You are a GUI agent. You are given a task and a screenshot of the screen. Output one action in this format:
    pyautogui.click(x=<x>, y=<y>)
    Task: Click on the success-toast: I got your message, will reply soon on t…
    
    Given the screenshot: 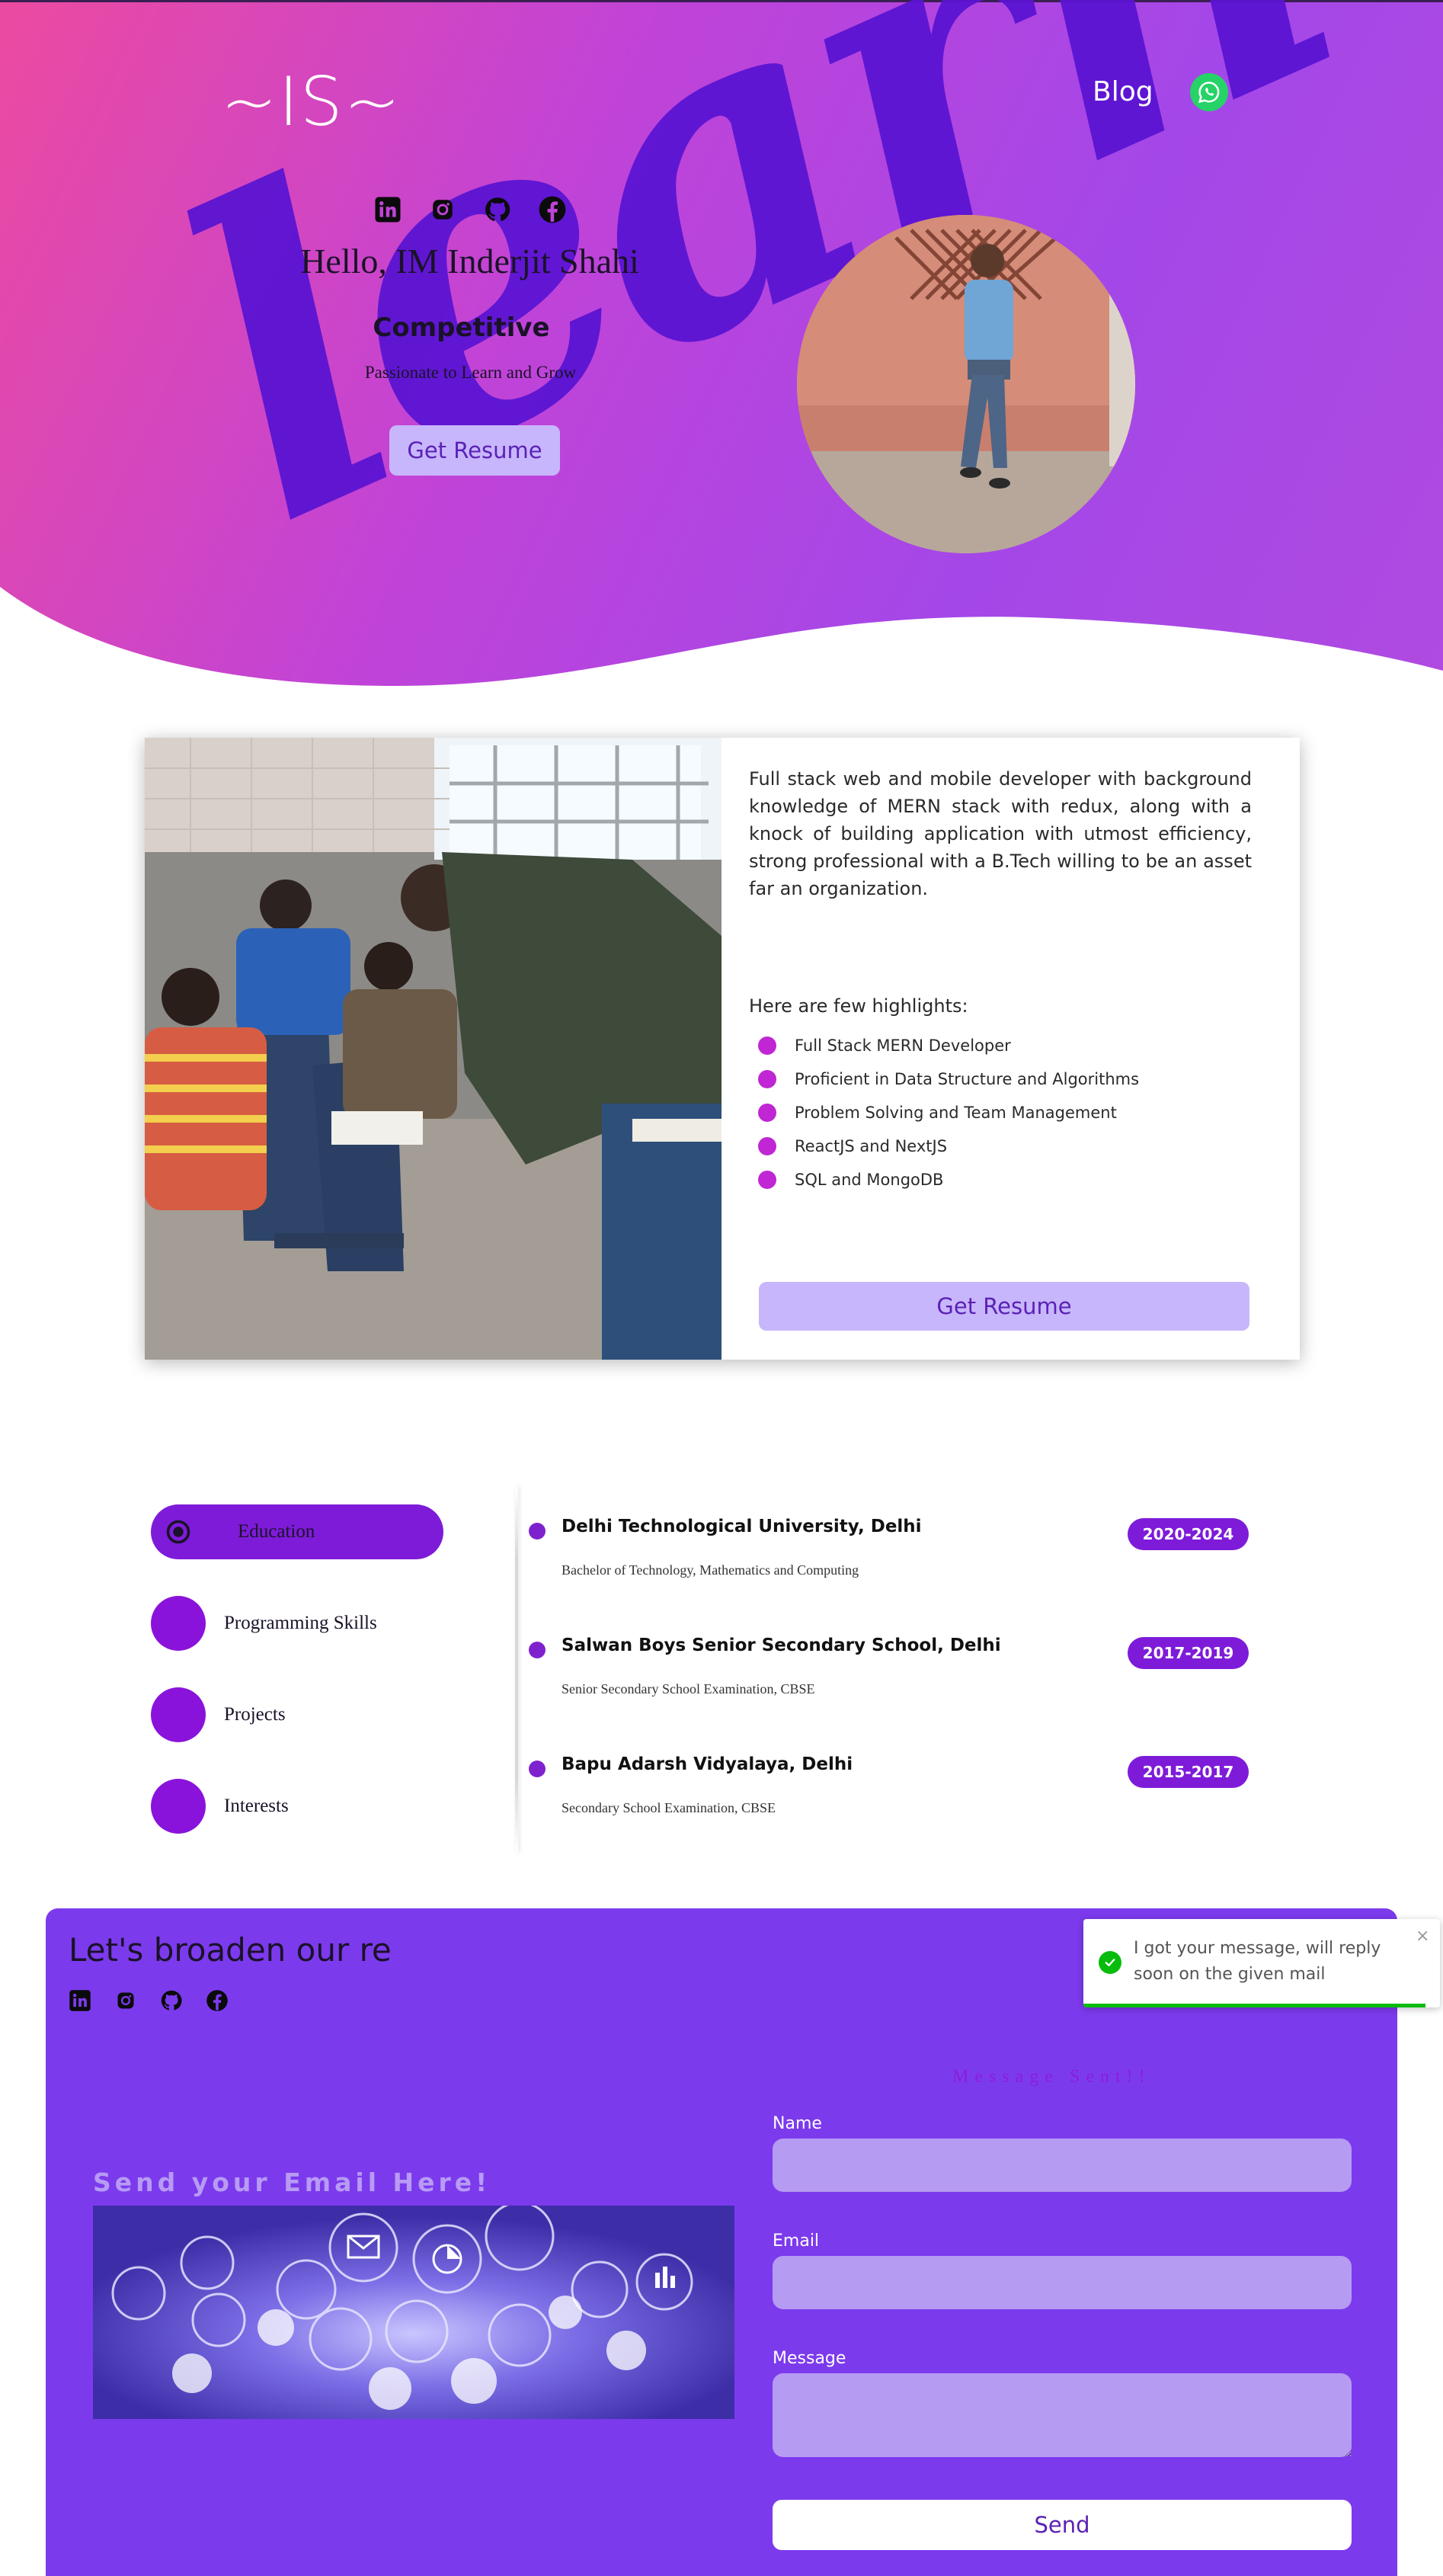 What is the action you would take?
    pyautogui.click(x=1261, y=1963)
    